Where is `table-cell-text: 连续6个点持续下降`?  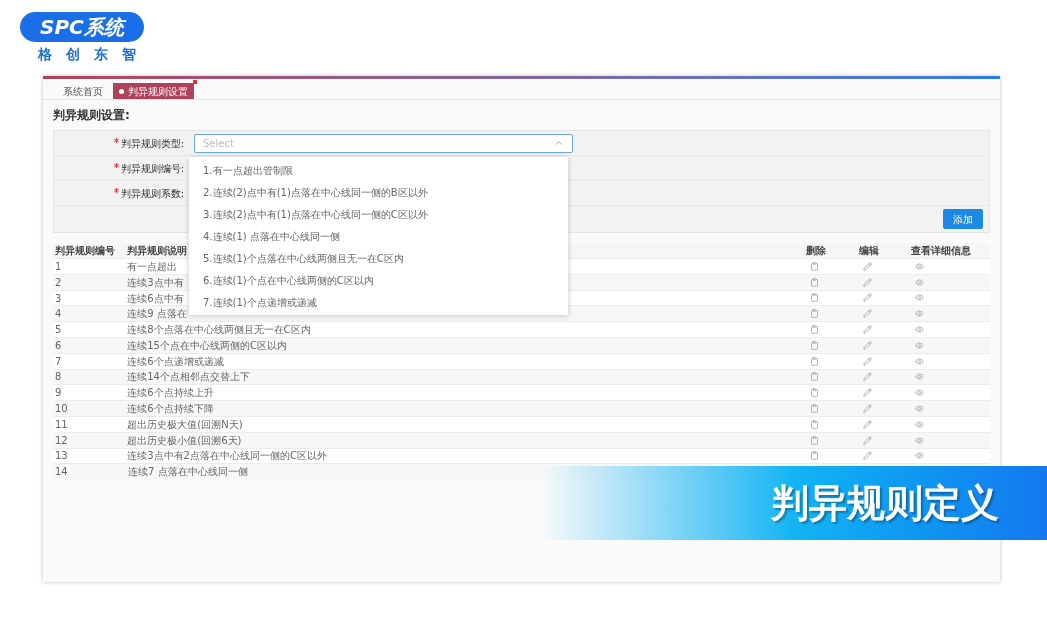
table-cell-text: 连续6个点持续下降 is located at coordinates (170, 409).